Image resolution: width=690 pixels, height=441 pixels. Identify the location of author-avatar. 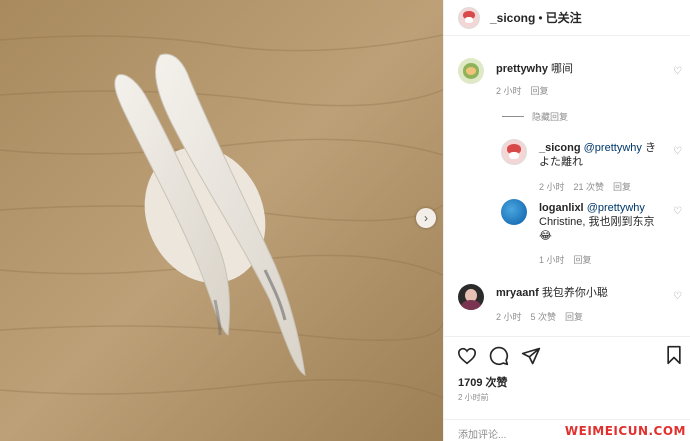
(469, 17).